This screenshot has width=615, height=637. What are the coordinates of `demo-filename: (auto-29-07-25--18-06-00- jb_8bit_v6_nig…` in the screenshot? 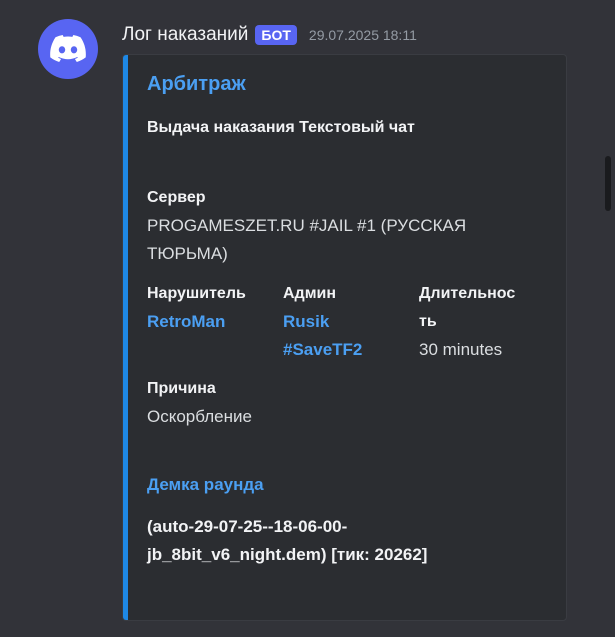 It's located at (347, 541).